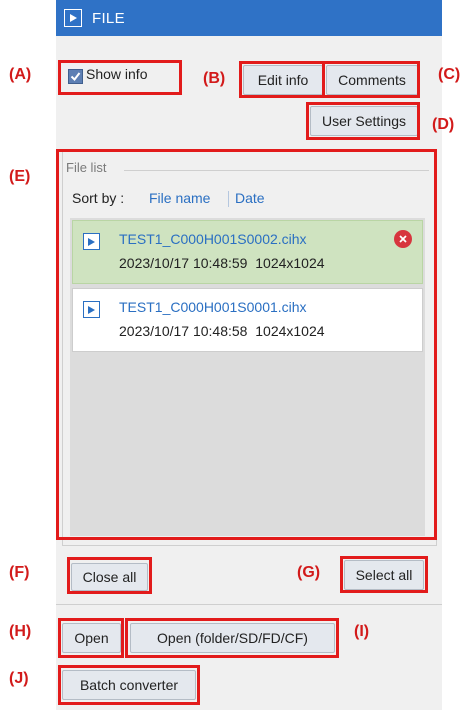 The width and height of the screenshot is (471, 710). Describe the element at coordinates (362, 631) in the screenshot. I see `annotation-i: (I)` at that location.